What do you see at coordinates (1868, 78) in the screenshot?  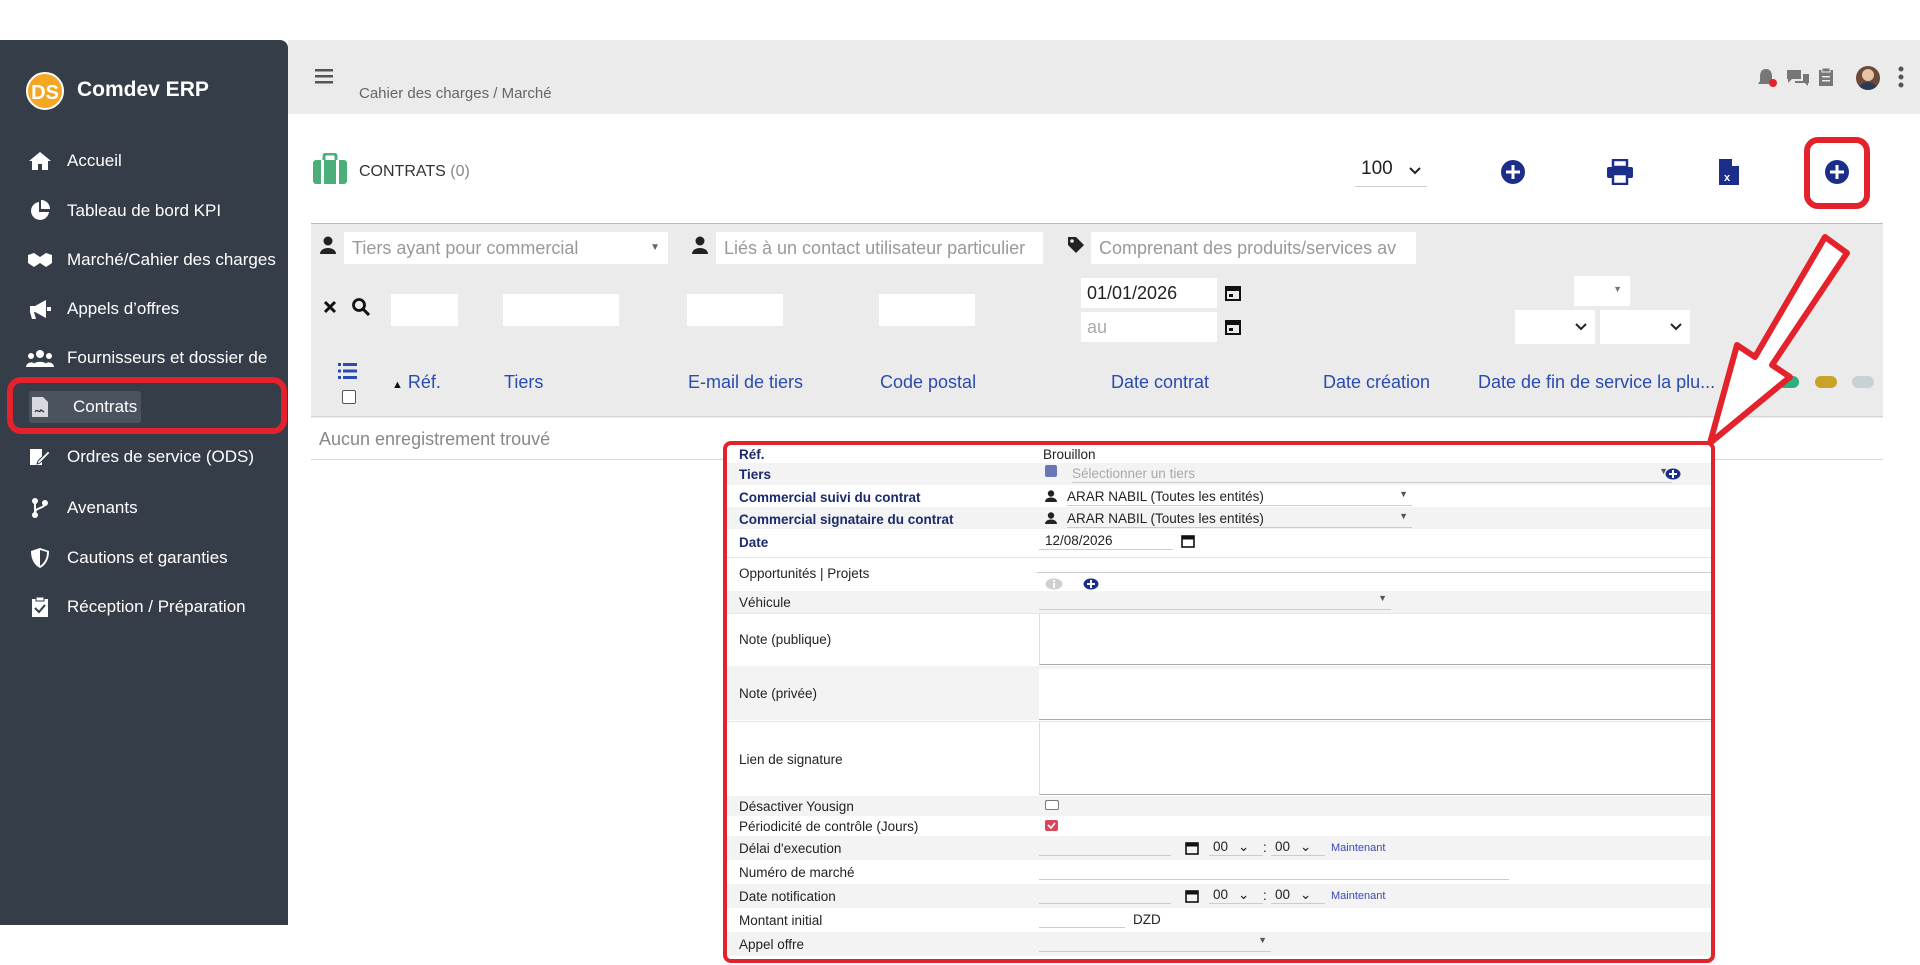 I see `avatar` at bounding box center [1868, 78].